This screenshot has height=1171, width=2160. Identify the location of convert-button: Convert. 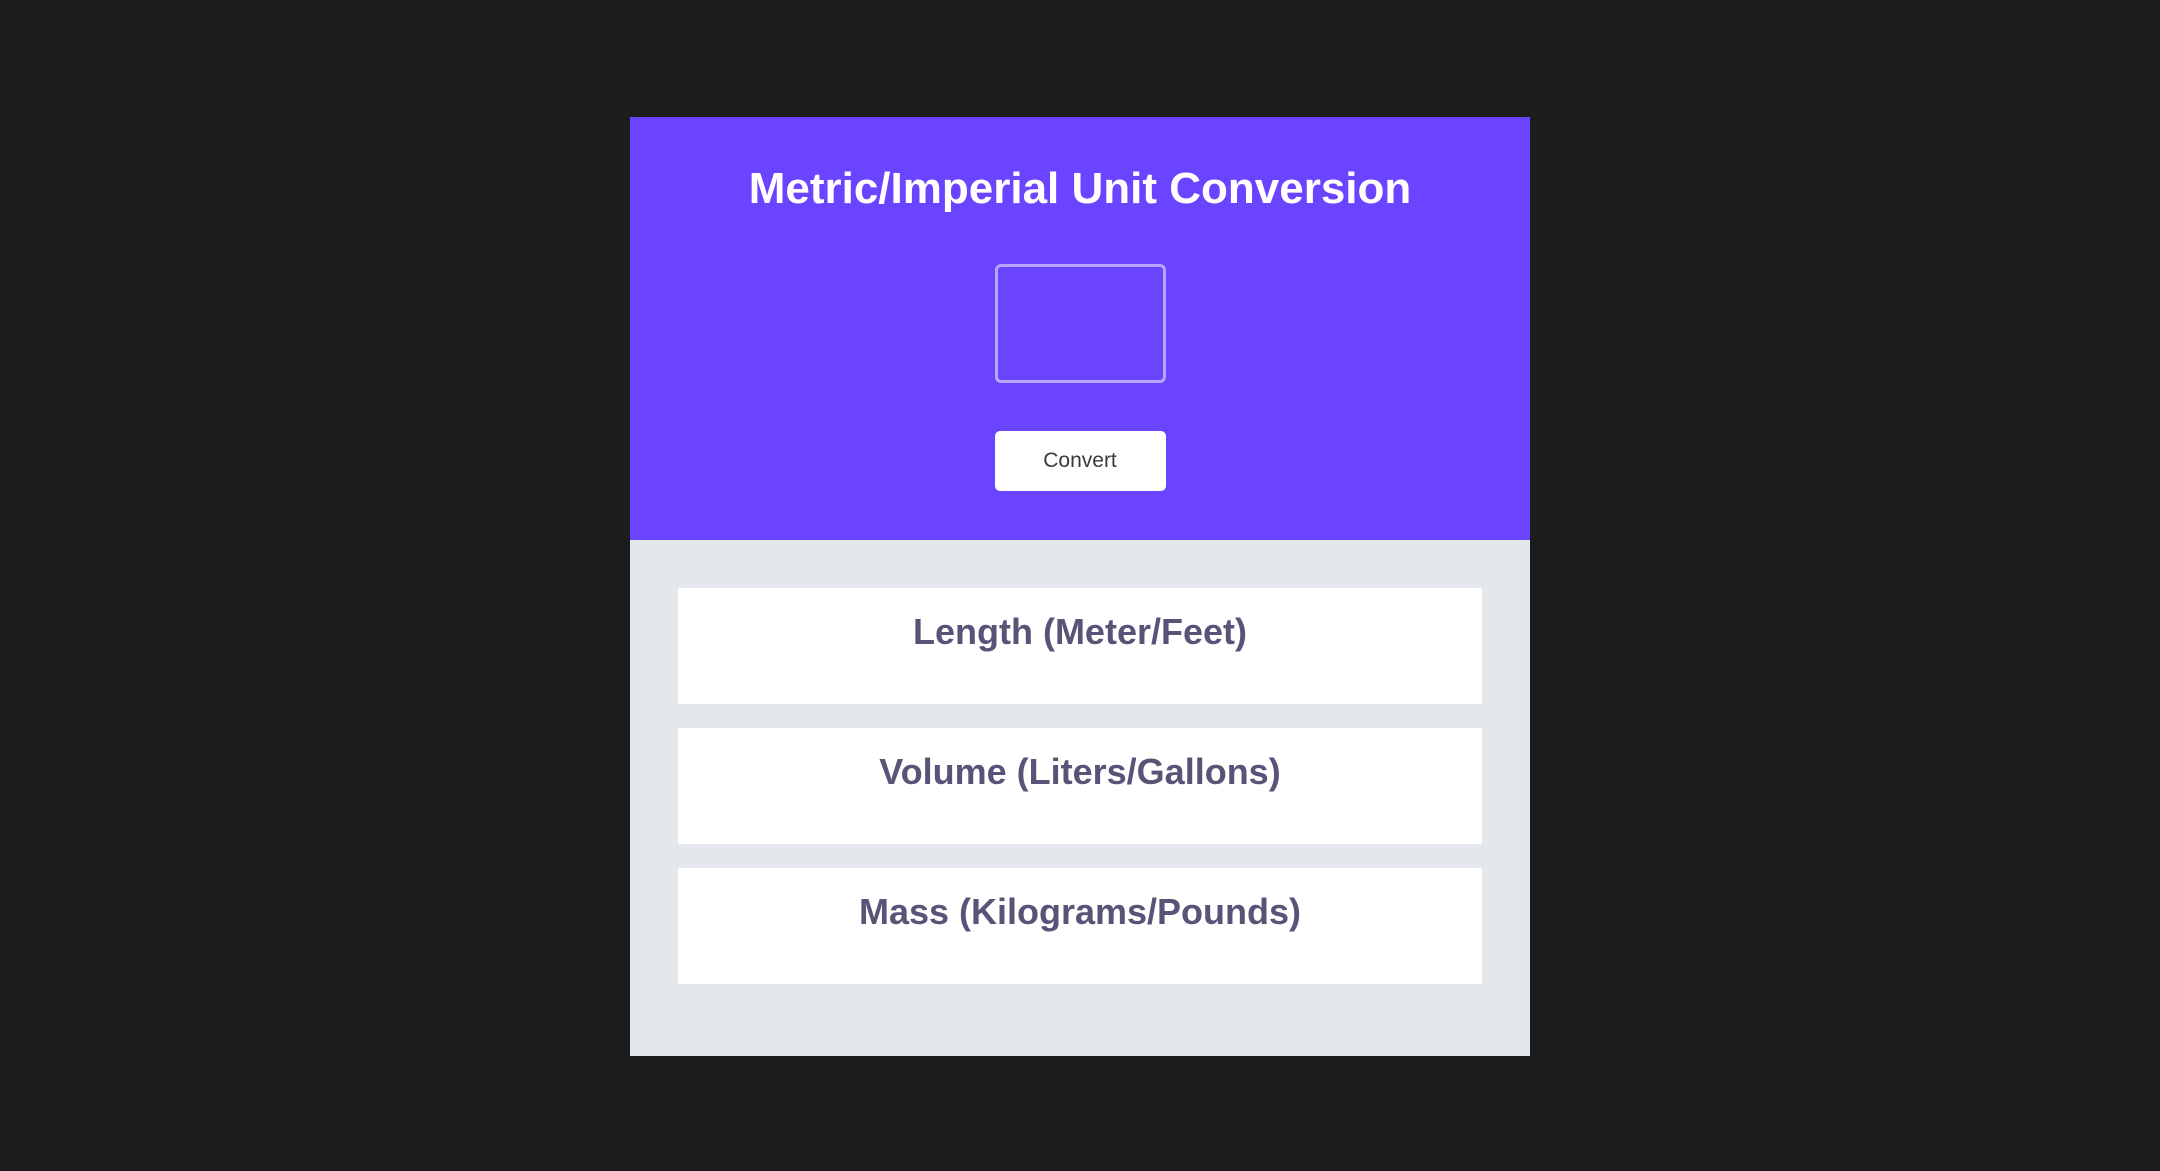
(1080, 461).